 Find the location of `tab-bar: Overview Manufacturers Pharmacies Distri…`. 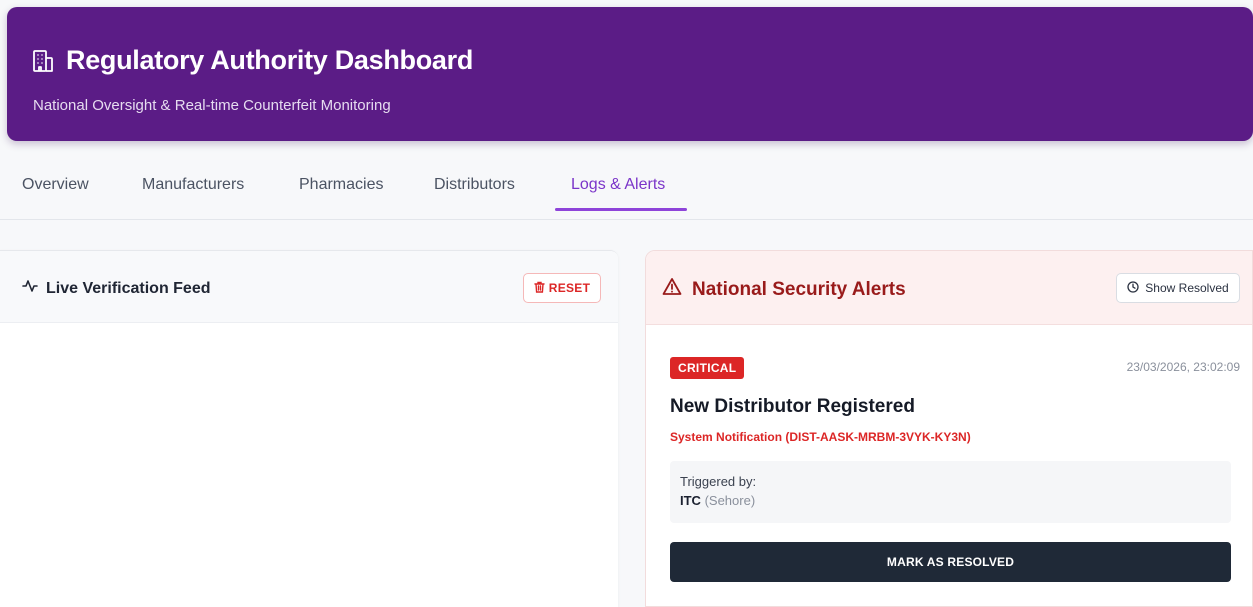

tab-bar: Overview Manufacturers Pharmacies Distri… is located at coordinates (626, 186).